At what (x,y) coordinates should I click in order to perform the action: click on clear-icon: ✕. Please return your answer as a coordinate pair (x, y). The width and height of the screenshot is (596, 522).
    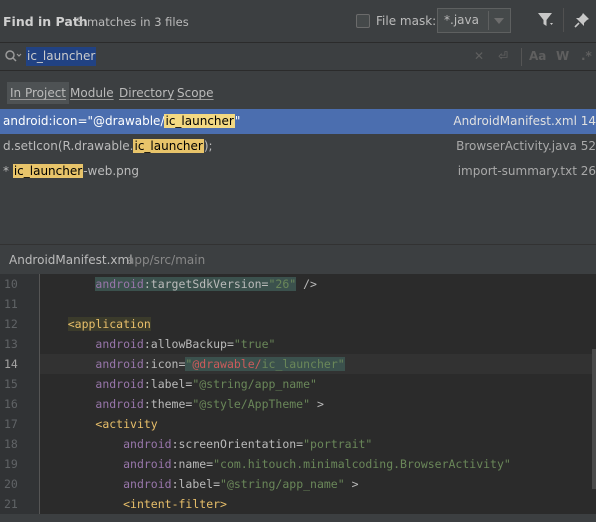
    Looking at the image, I should click on (479, 56).